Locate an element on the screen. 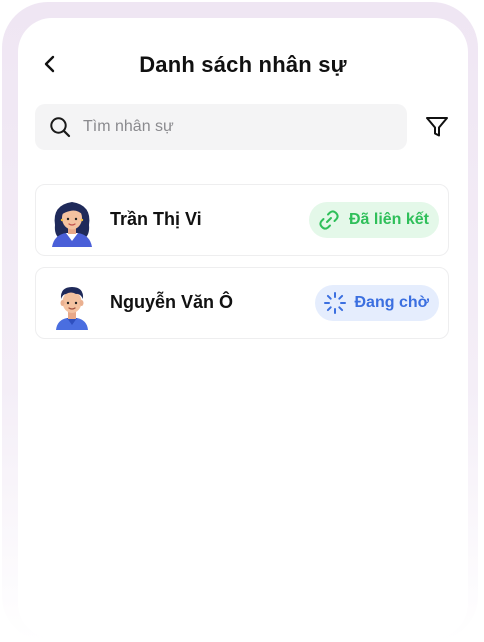 The image size is (484, 642). filter-button is located at coordinates (437, 127).